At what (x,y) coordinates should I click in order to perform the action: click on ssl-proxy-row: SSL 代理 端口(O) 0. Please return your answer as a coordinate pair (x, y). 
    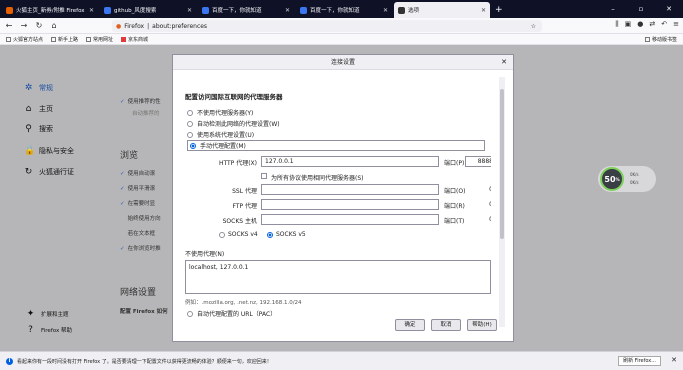
    Looking at the image, I should click on (338, 190).